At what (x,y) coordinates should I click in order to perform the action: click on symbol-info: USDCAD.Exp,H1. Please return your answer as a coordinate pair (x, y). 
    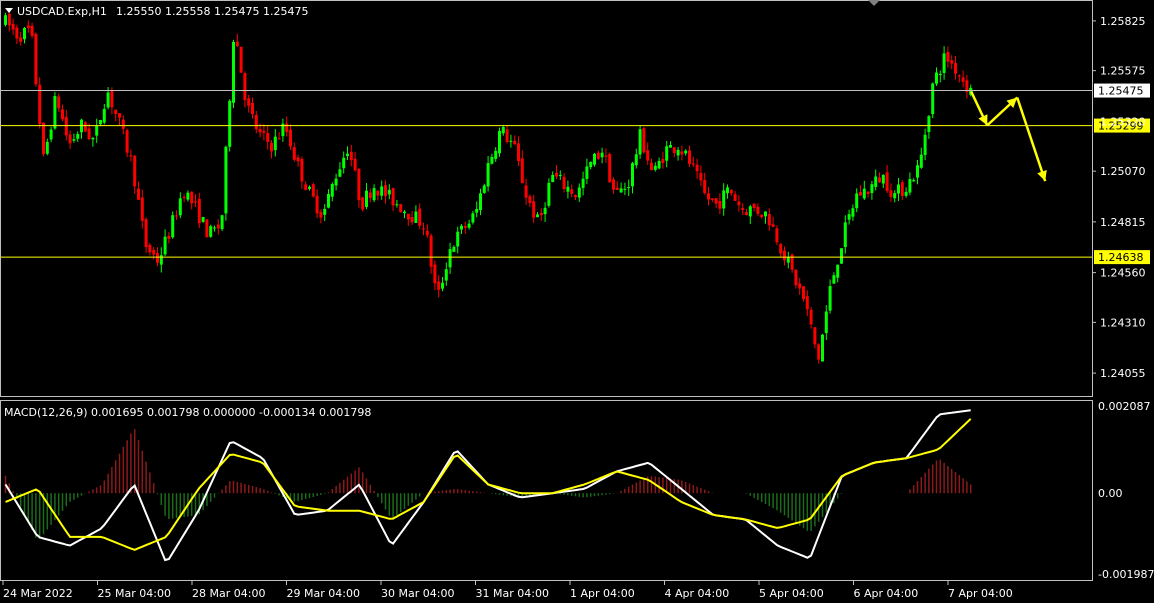
    Looking at the image, I should click on (62, 11).